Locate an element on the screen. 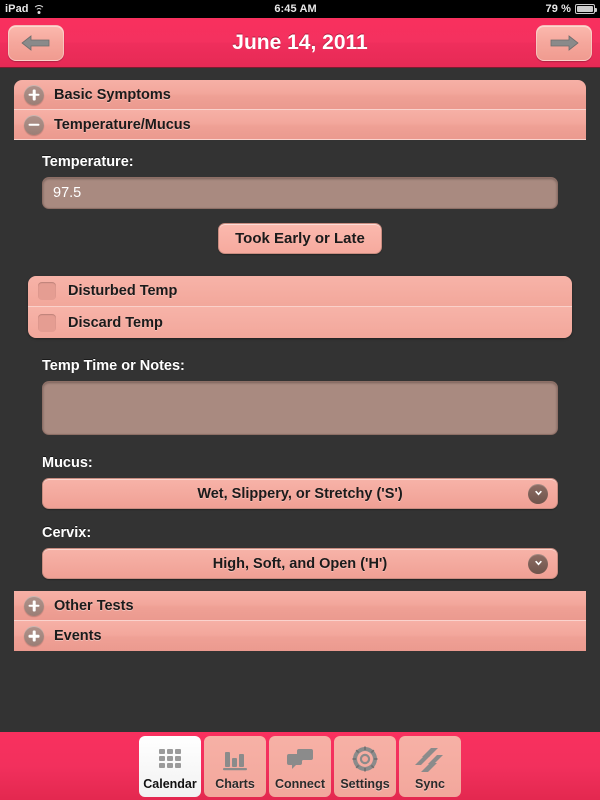 The width and height of the screenshot is (600, 800). temp-flags-group: Disturbed Temp Discard Temp is located at coordinates (300, 307).